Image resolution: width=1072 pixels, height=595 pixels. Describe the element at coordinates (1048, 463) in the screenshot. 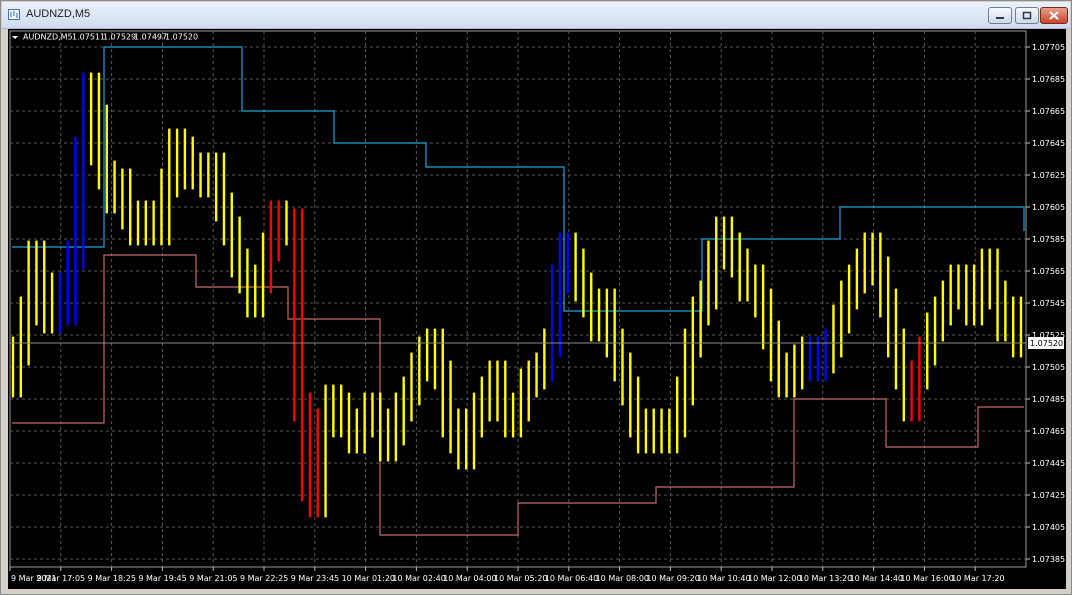

I see `y-tick-label: 1.07445` at that location.